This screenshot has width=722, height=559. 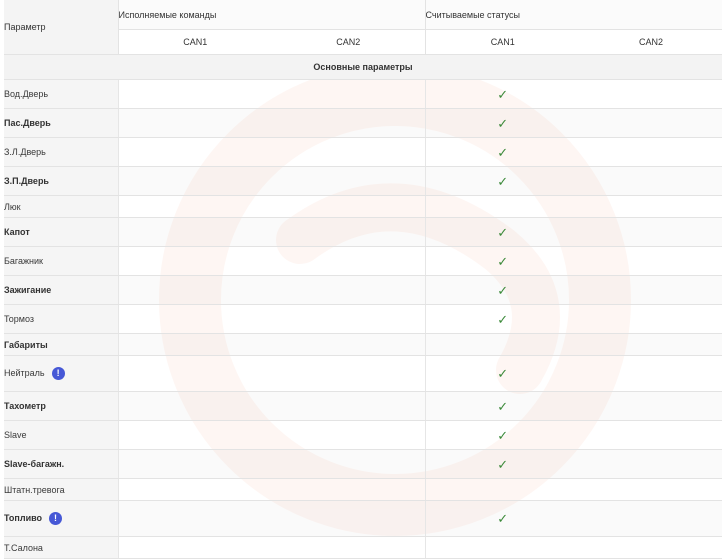 I want to click on table-row: З.Л.Дверь ✓, so click(x=363, y=152).